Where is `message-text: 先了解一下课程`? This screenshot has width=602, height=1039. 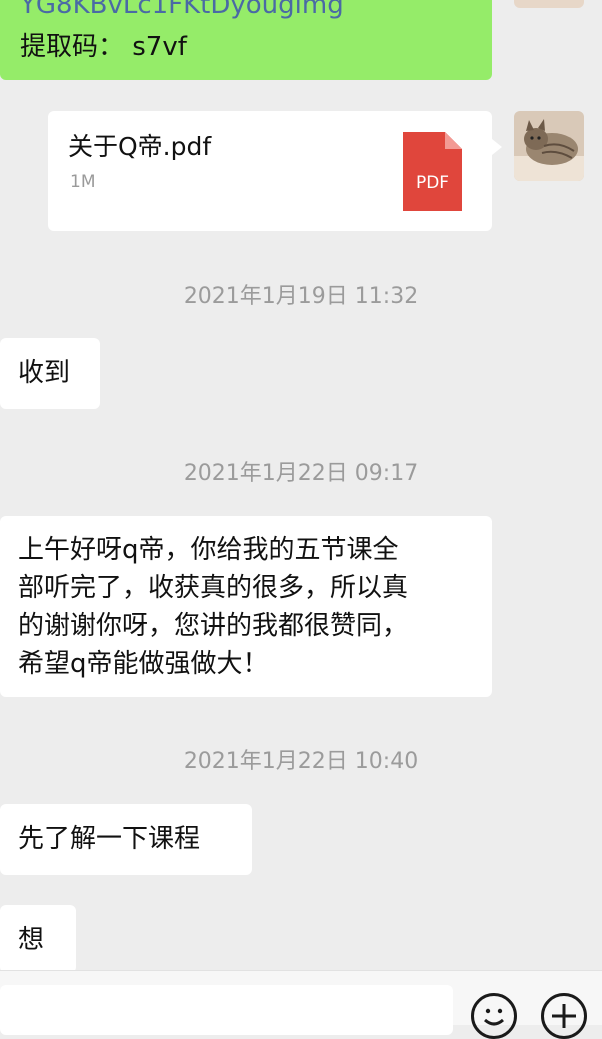 message-text: 先了解一下课程 is located at coordinates (109, 839).